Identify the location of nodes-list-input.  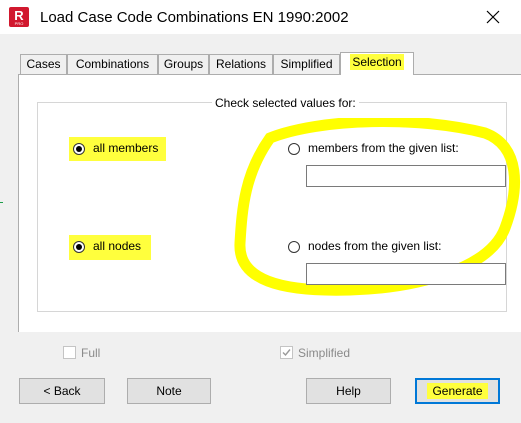
(406, 274).